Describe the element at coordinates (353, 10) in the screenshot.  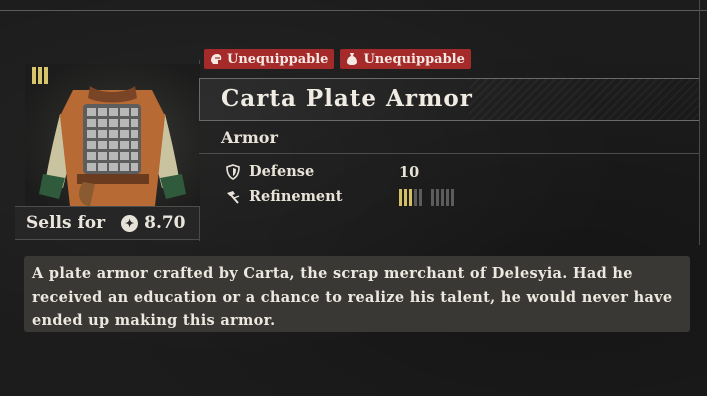
I see `top-divider` at that location.